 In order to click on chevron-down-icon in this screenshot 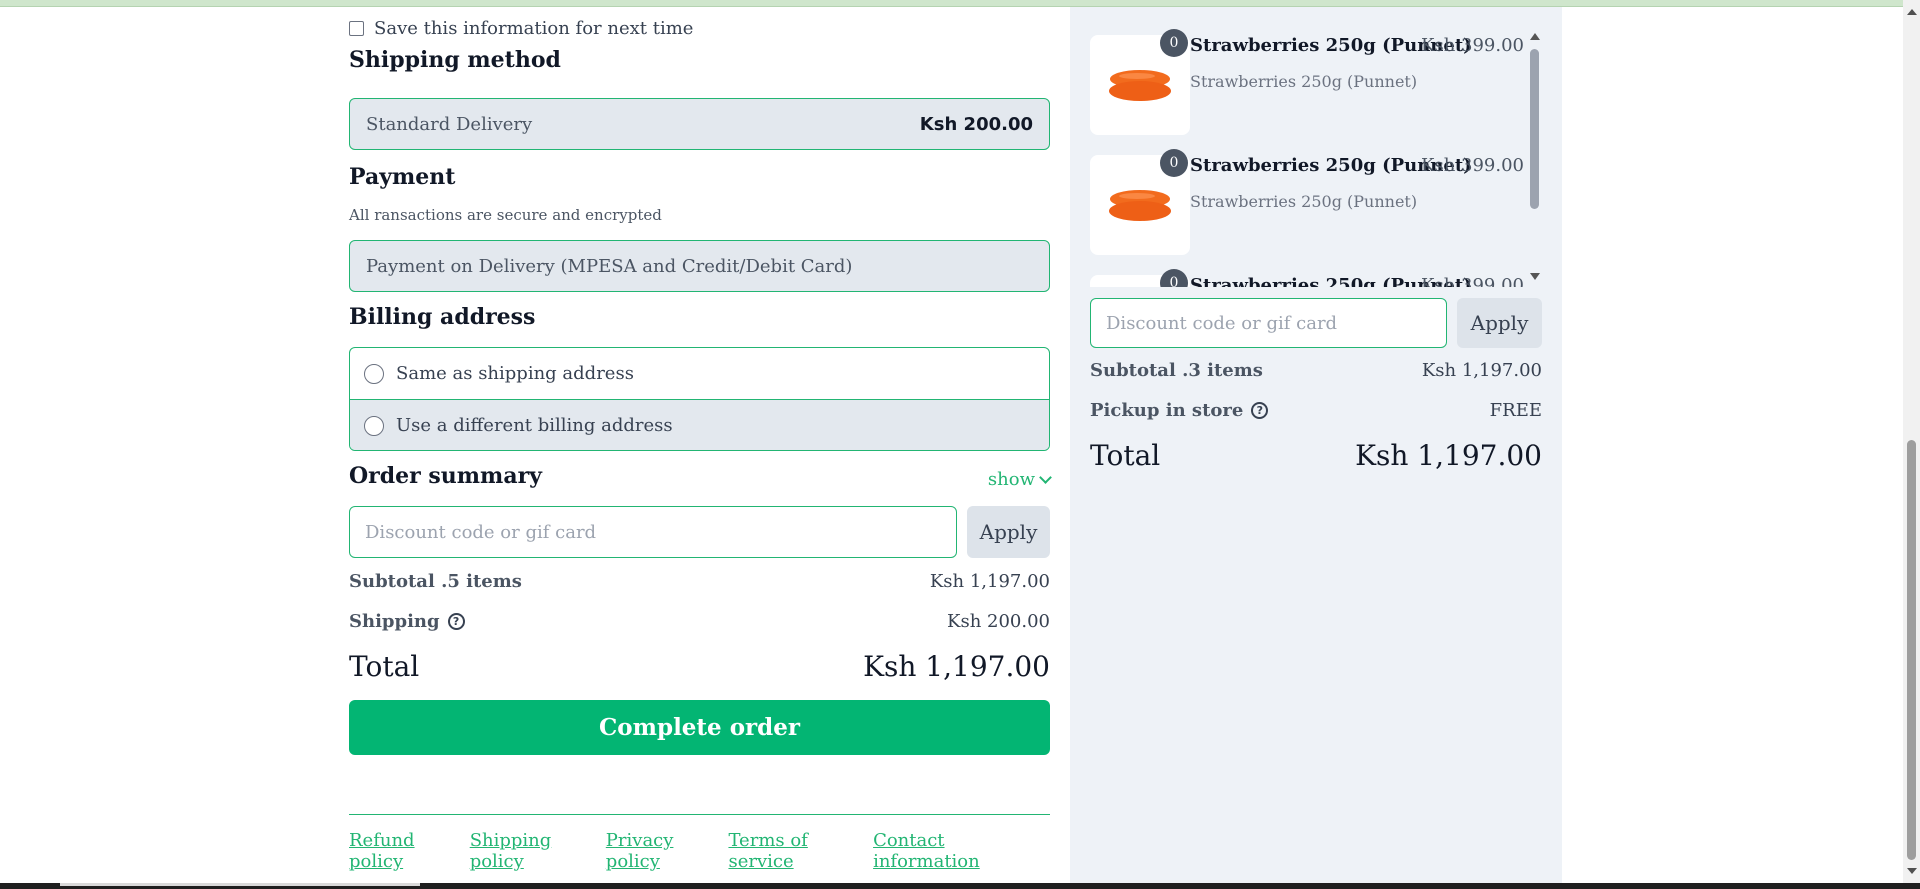, I will do `click(1045, 477)`.